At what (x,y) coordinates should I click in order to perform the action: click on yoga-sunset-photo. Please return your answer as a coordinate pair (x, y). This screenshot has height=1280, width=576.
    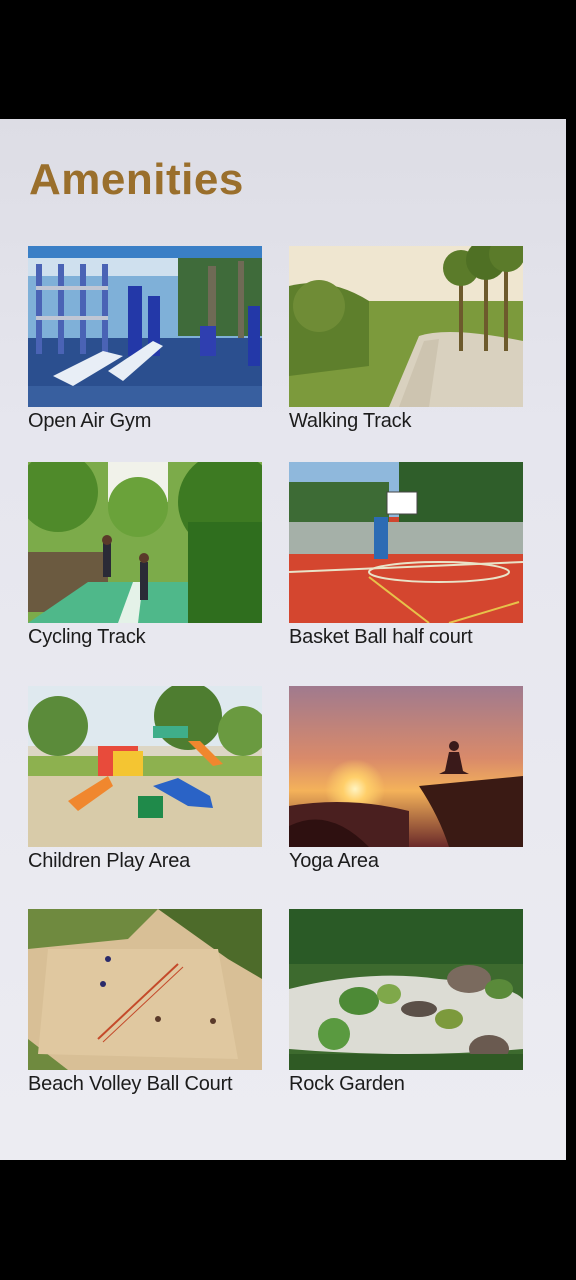
    Looking at the image, I should click on (406, 766).